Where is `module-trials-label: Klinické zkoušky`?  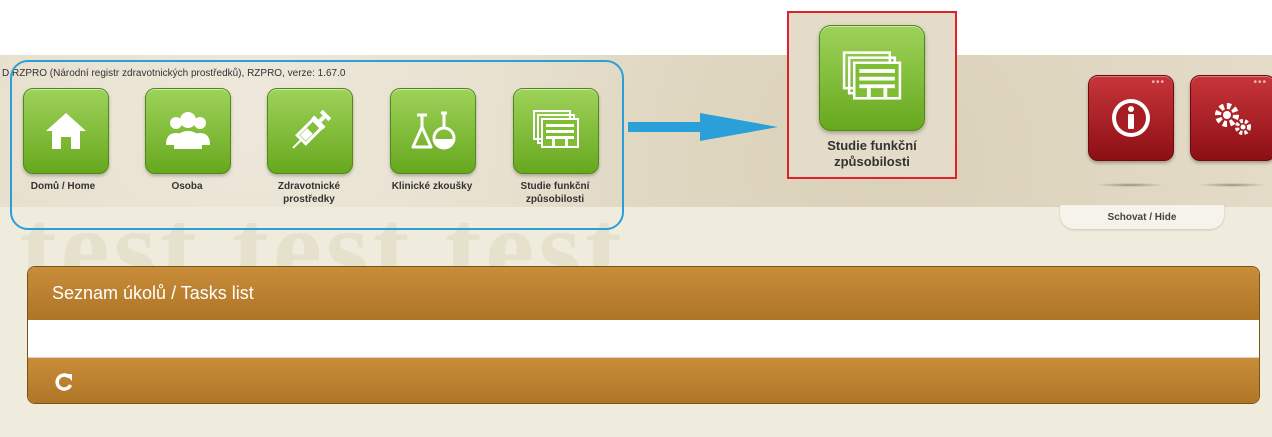
module-trials-label: Klinické zkoušky is located at coordinates (432, 186).